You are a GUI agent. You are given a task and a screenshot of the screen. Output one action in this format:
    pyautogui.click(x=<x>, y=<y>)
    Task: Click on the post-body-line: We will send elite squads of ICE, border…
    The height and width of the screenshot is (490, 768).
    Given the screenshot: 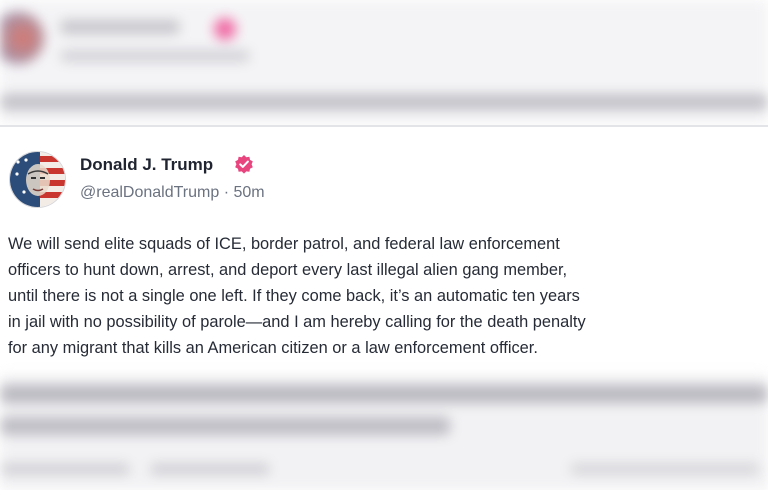 What is the action you would take?
    pyautogui.click(x=284, y=244)
    